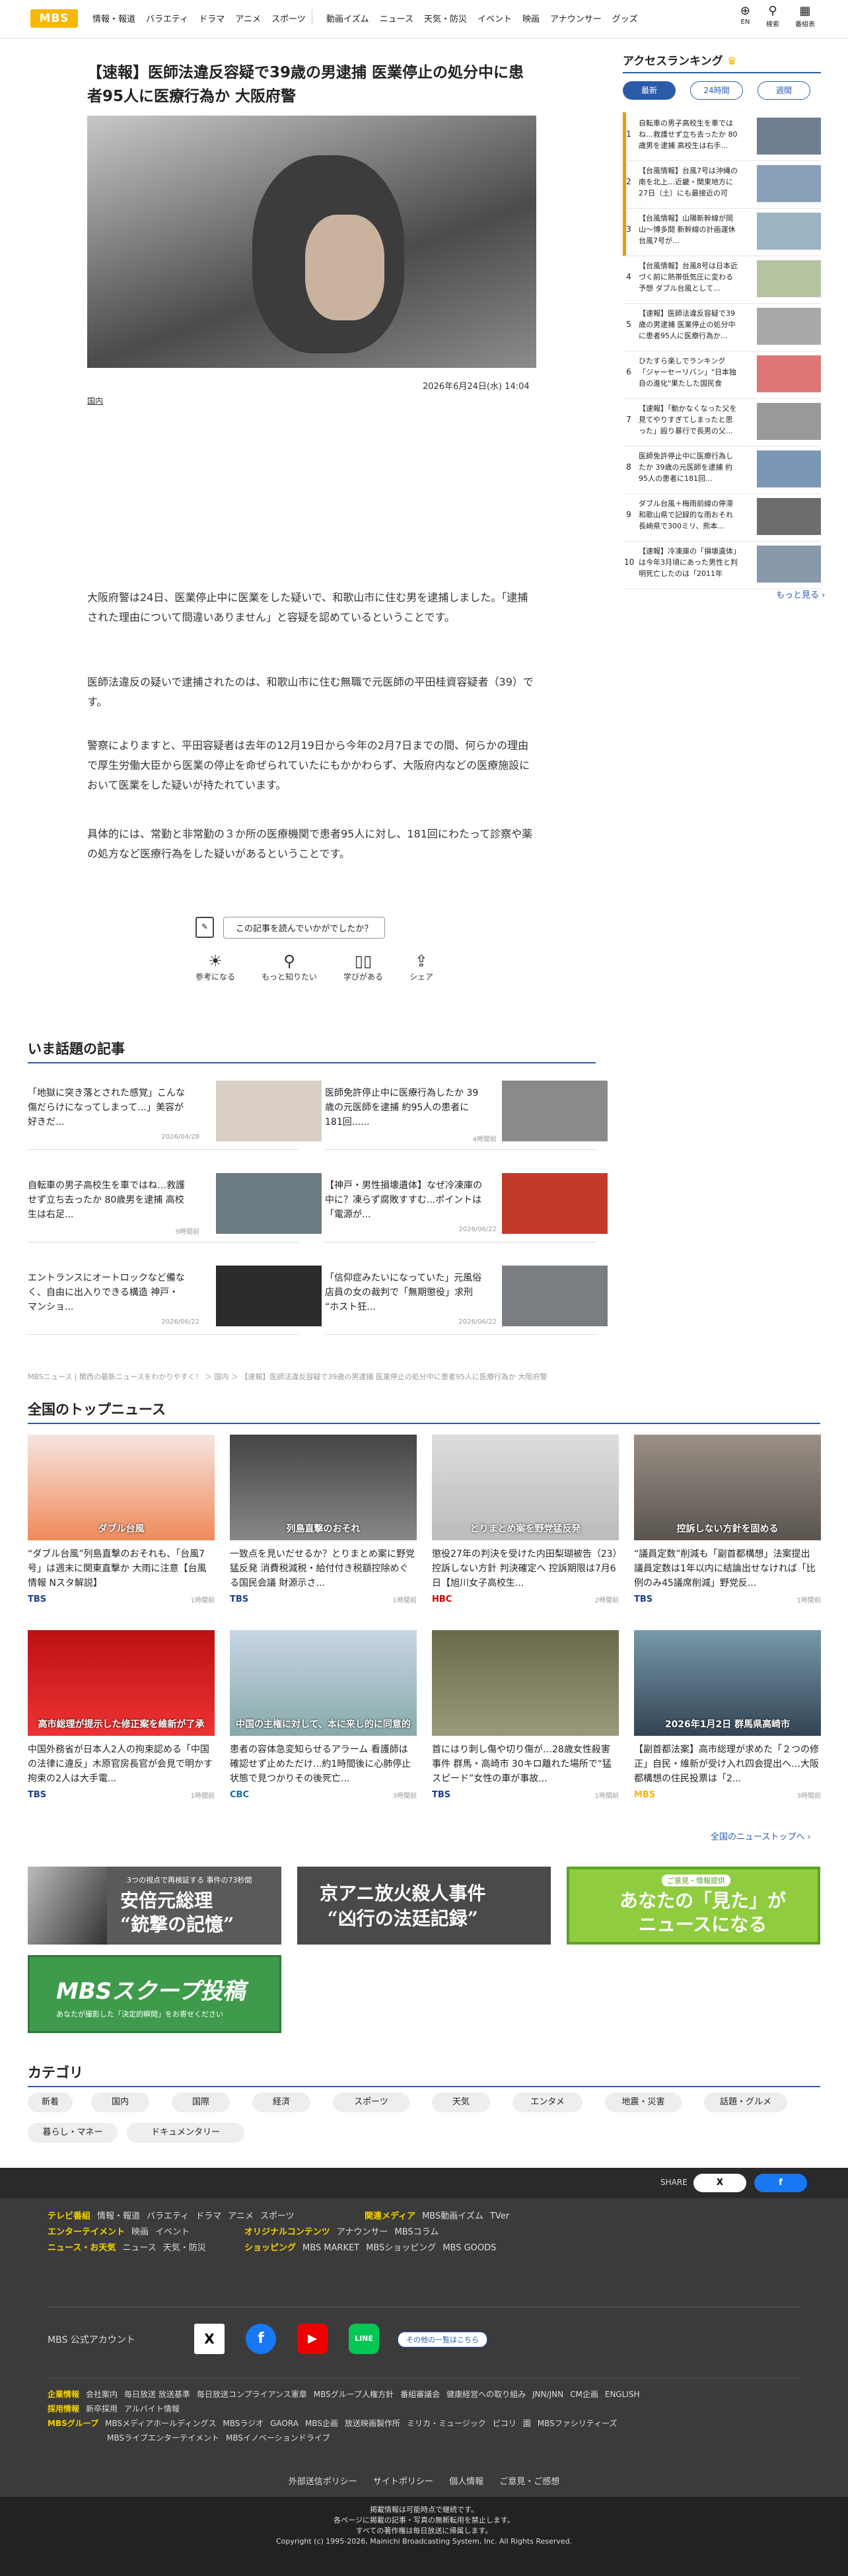  I want to click on footer-link: MBSイノベーションドライブ, so click(278, 2438).